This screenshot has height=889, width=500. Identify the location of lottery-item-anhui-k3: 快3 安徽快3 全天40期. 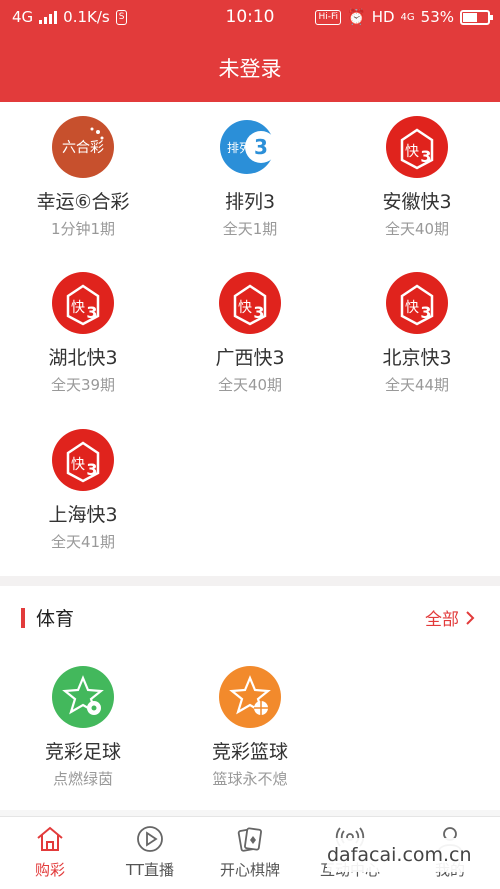
(417, 177).